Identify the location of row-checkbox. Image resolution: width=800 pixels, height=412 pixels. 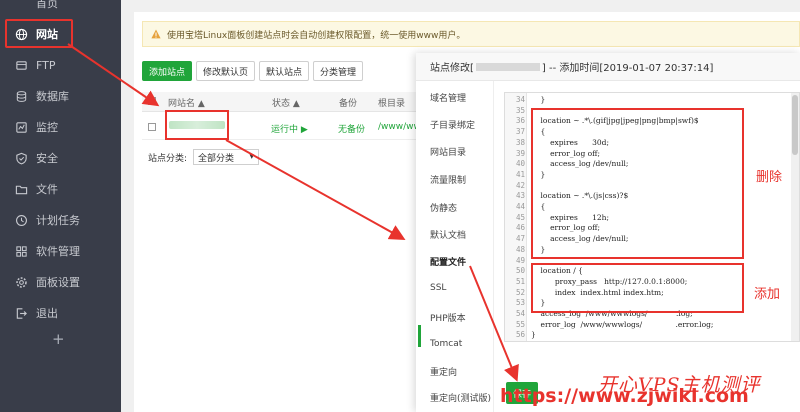
(152, 127).